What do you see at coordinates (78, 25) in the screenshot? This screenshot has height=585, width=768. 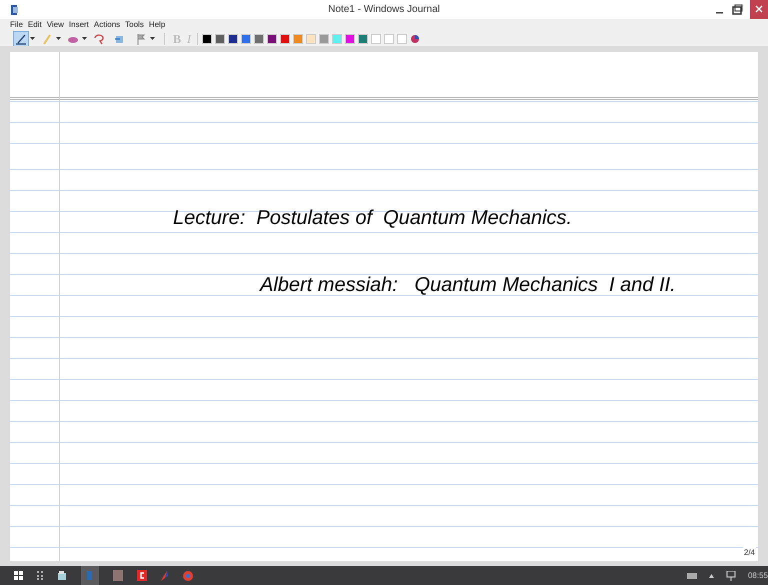 I see `menu-item: Insert` at bounding box center [78, 25].